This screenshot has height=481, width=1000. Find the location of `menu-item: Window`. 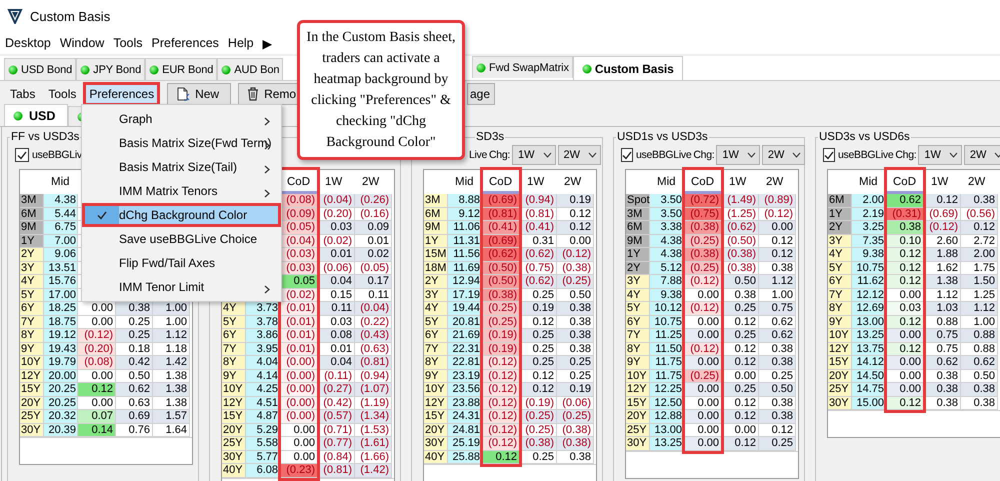

menu-item: Window is located at coordinates (82, 43).